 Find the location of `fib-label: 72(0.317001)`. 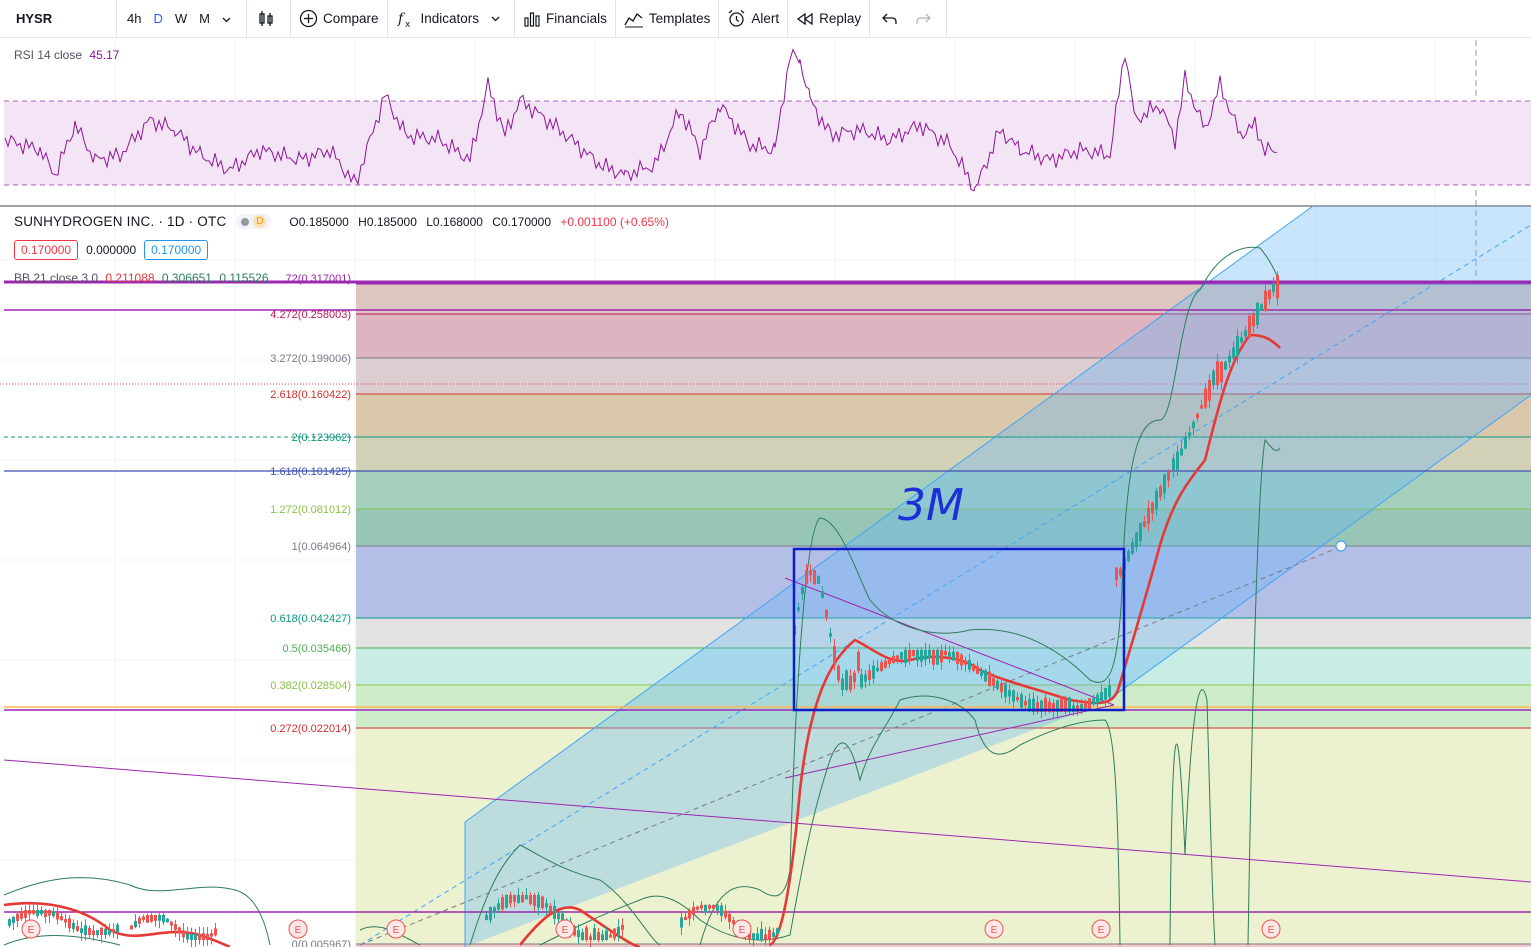

fib-label: 72(0.317001) is located at coordinates (318, 279).